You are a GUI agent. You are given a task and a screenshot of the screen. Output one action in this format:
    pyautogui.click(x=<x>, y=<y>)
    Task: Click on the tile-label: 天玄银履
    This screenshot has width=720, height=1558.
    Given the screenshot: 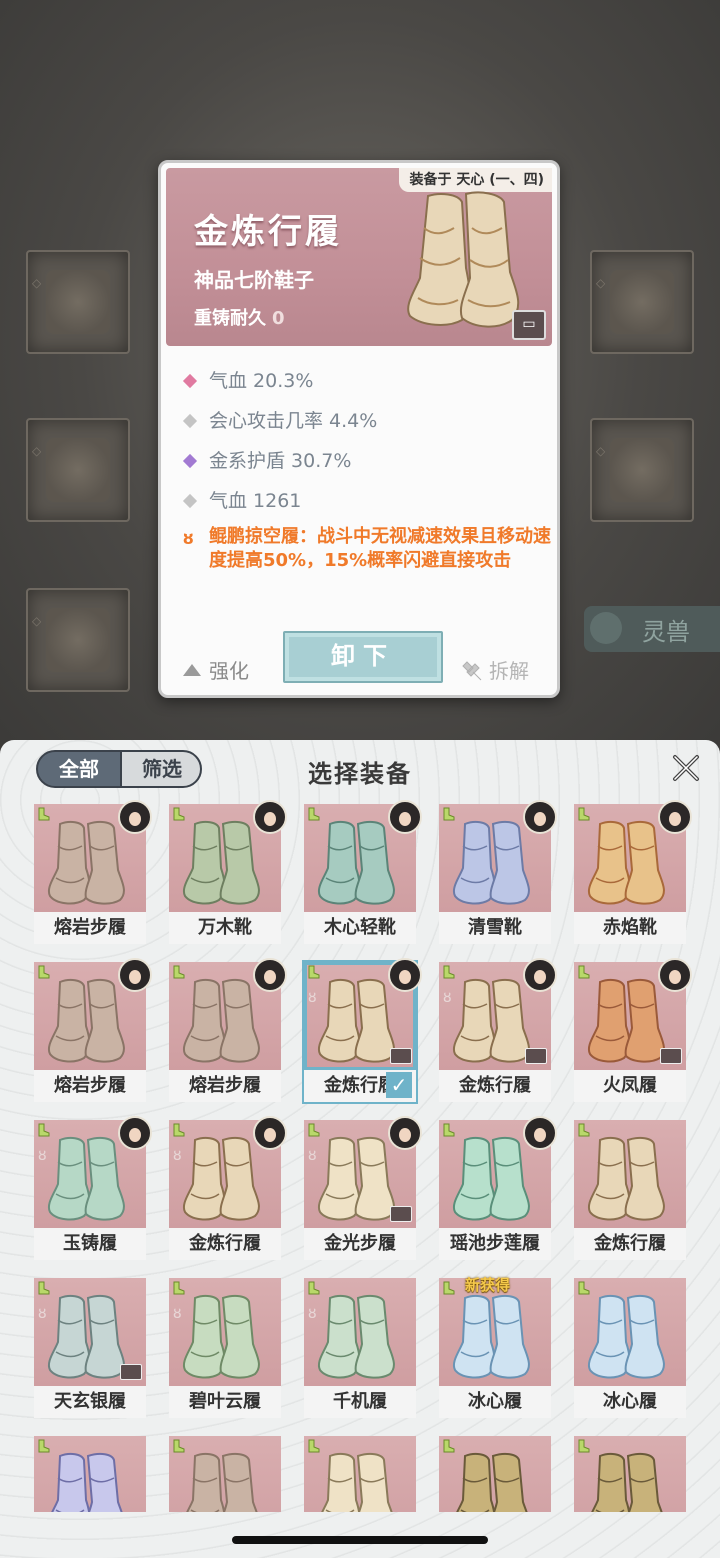 What is the action you would take?
    pyautogui.click(x=90, y=1402)
    